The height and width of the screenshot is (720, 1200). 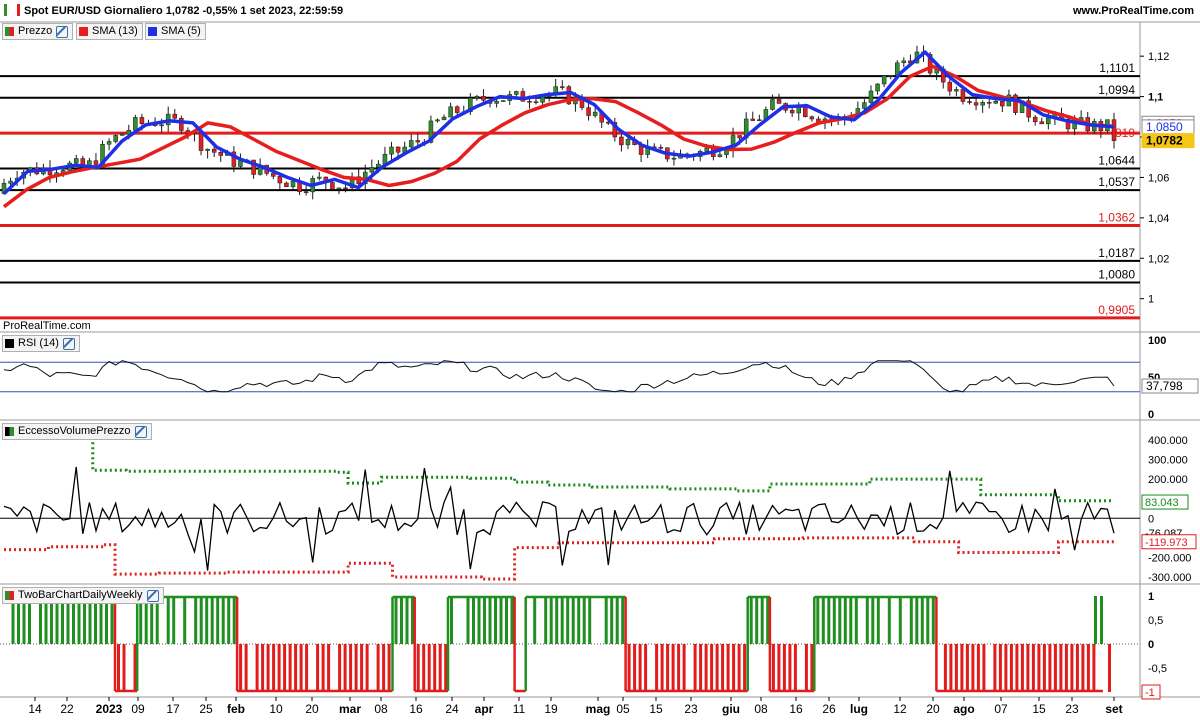 What do you see at coordinates (1158, 57) in the screenshot?
I see `price-tick-label: 1,12` at bounding box center [1158, 57].